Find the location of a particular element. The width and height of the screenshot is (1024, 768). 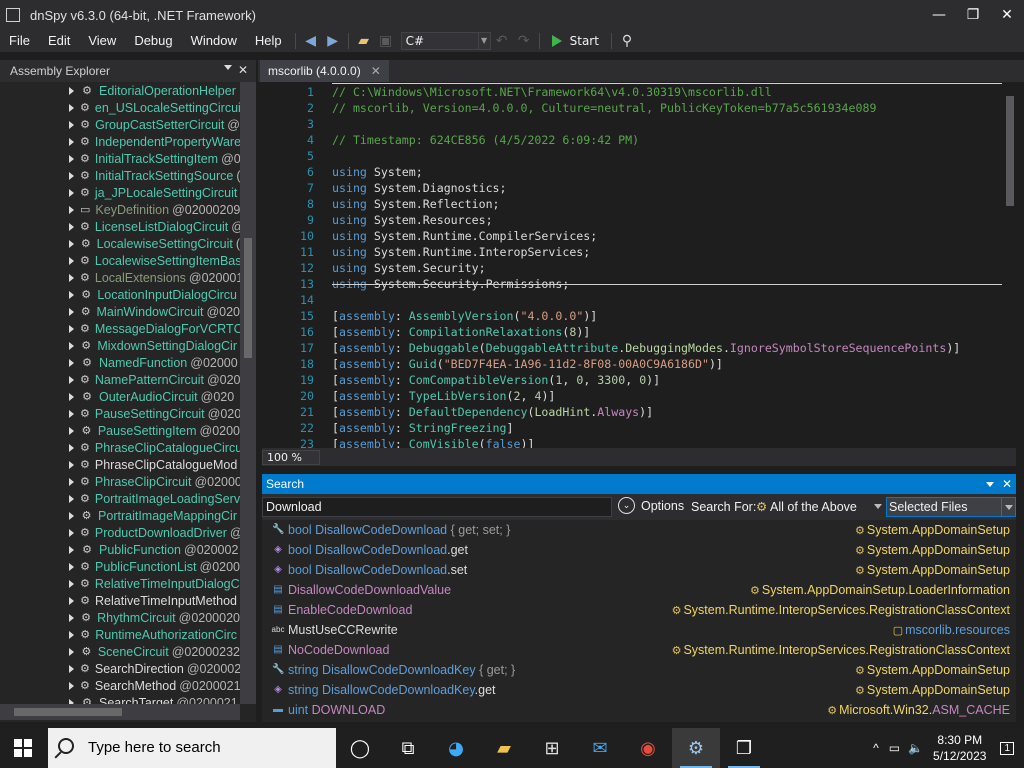

chevron-up-icon: ^ is located at coordinates (876, 748).